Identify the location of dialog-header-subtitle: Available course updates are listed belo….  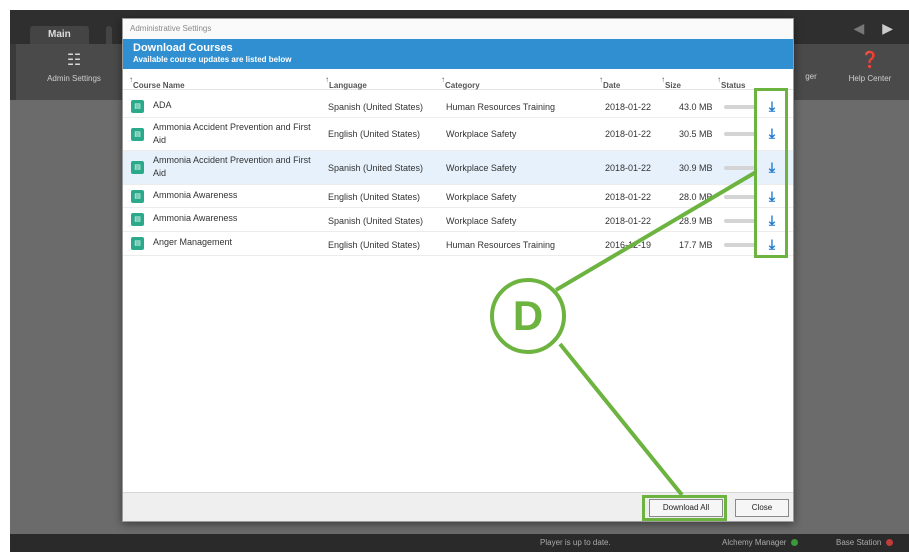
(212, 59).